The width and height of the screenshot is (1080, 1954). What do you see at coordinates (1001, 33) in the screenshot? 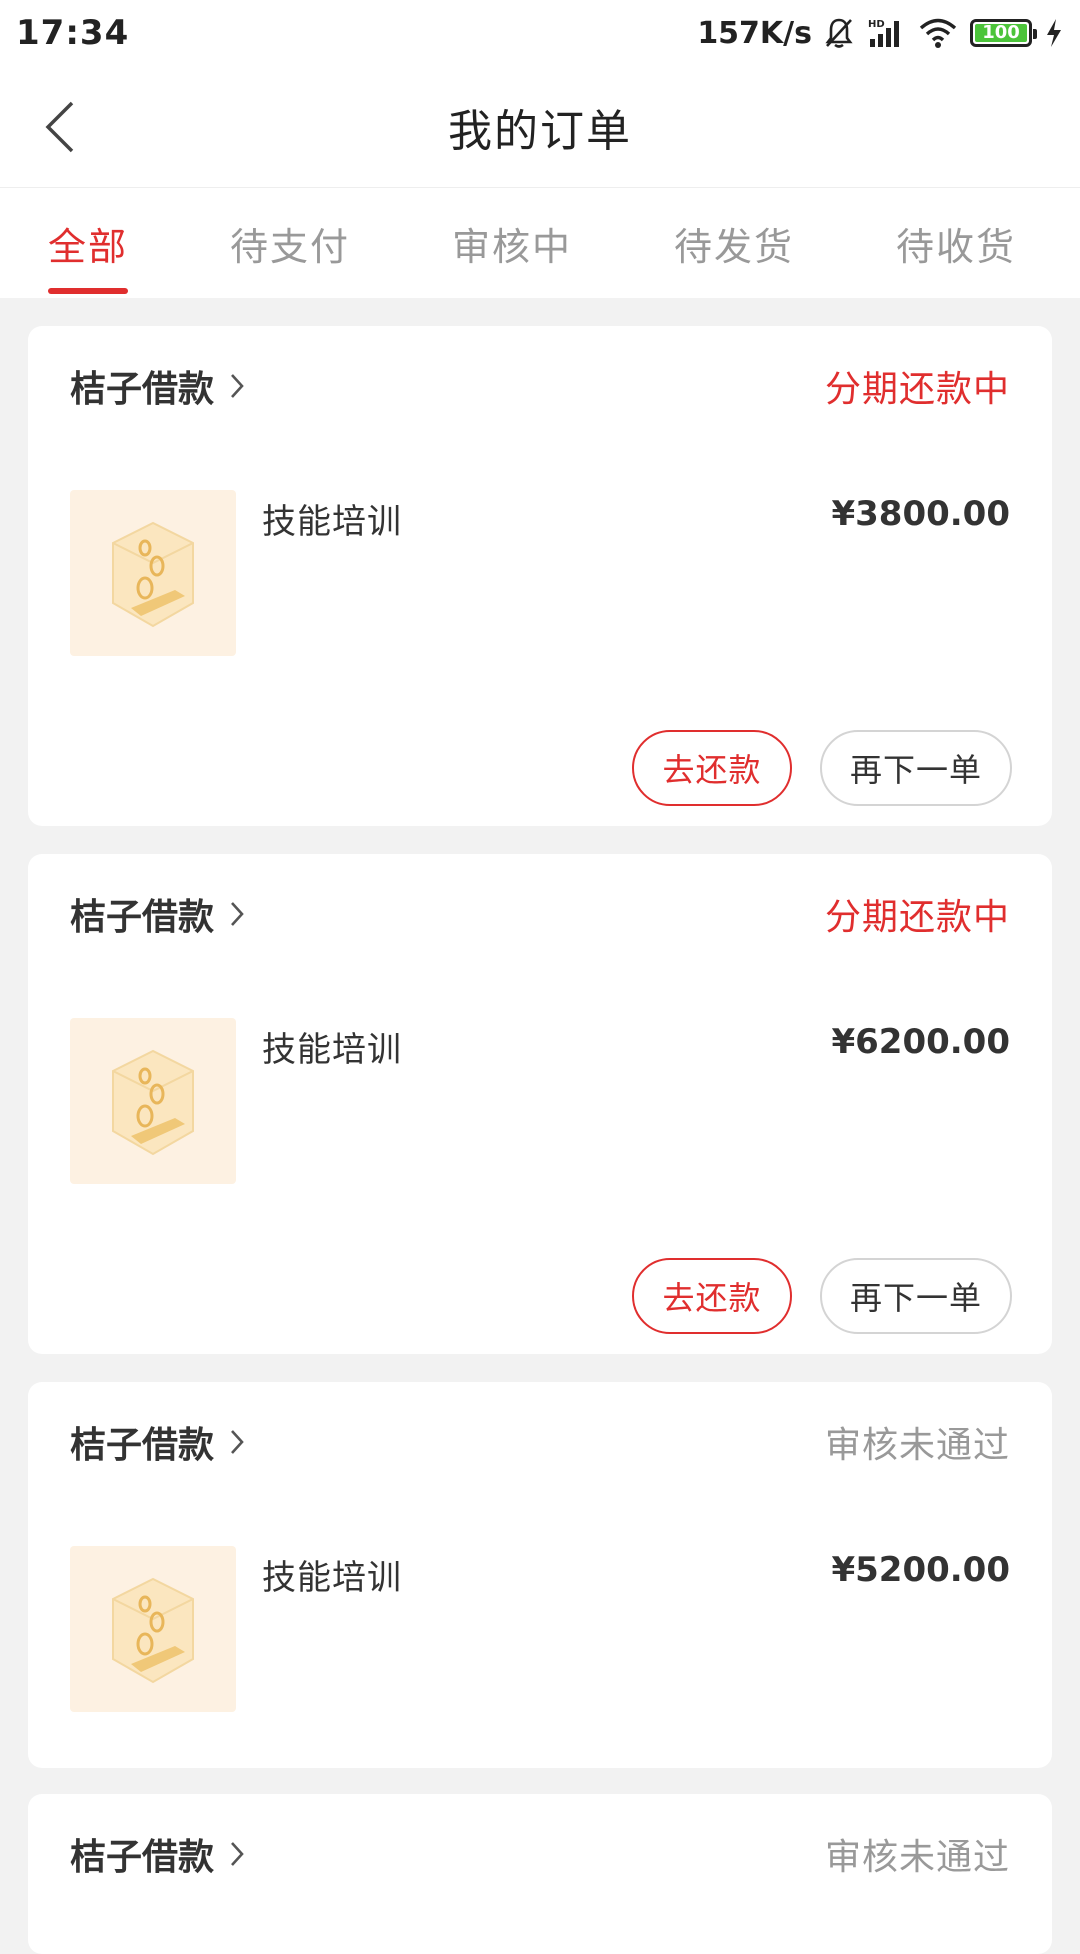
I see `battery-level: 100` at bounding box center [1001, 33].